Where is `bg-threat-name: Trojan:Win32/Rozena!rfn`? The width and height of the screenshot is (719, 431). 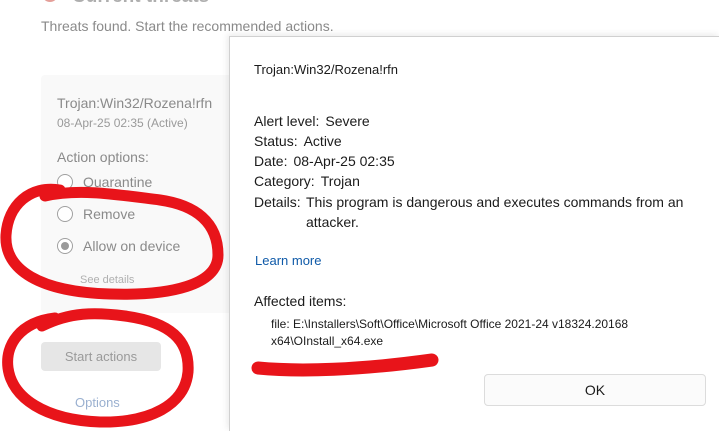
bg-threat-name: Trojan:Win32/Rozena!rfn is located at coordinates (134, 103).